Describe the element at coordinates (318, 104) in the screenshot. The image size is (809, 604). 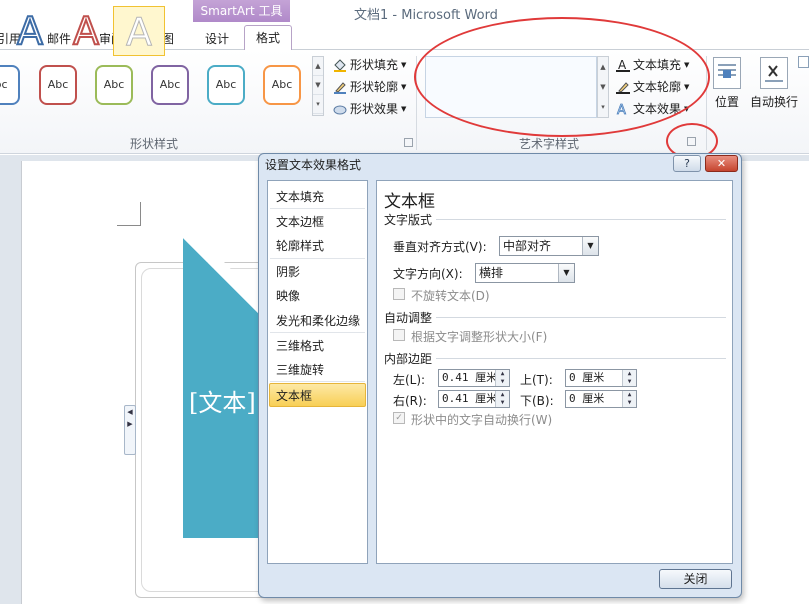
I see `more-icon: ▾` at that location.